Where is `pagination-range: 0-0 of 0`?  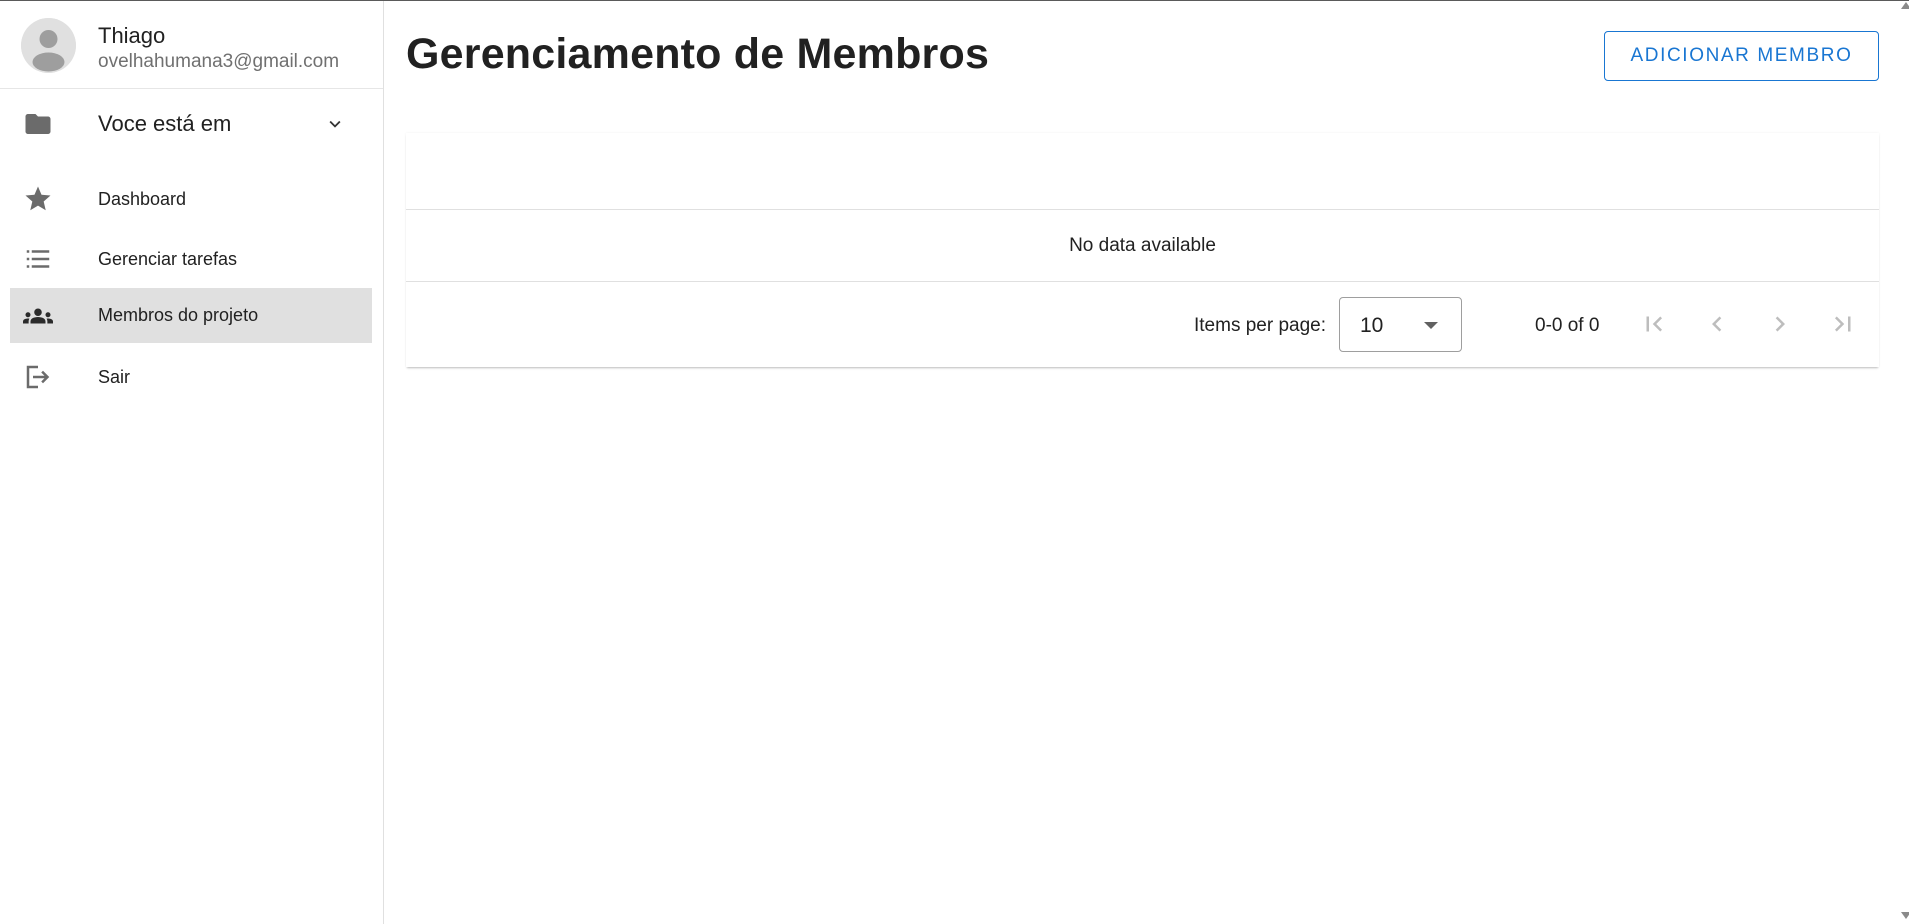
pagination-range: 0-0 of 0 is located at coordinates (1567, 325).